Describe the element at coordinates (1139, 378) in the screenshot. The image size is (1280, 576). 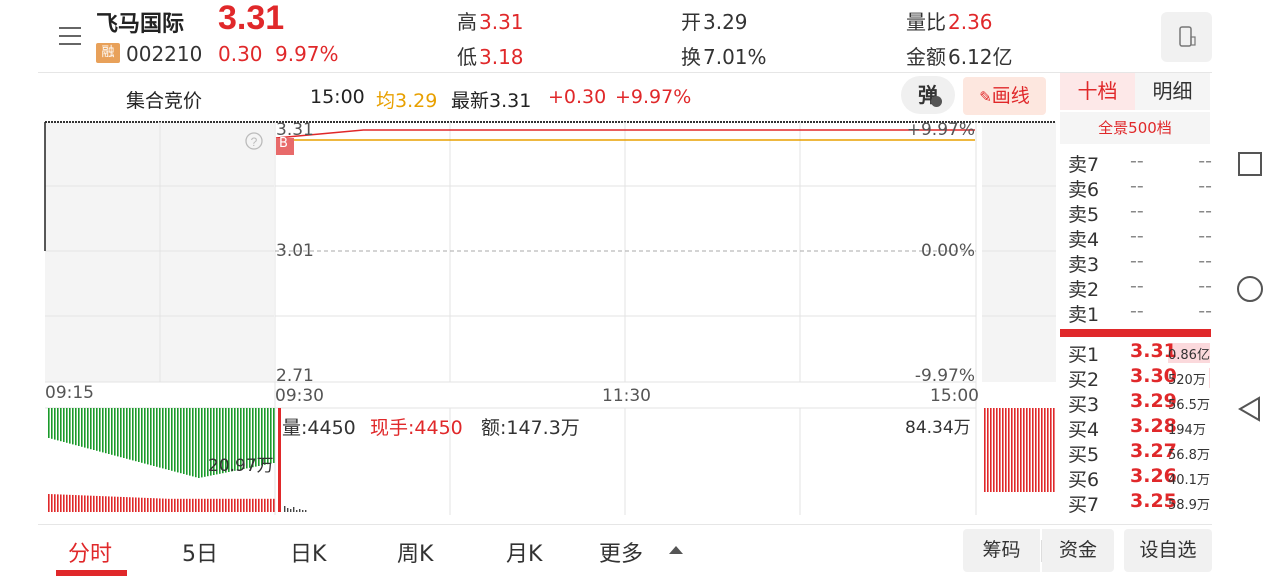
I see `buy-level-row: 买2 3.30 520万` at that location.